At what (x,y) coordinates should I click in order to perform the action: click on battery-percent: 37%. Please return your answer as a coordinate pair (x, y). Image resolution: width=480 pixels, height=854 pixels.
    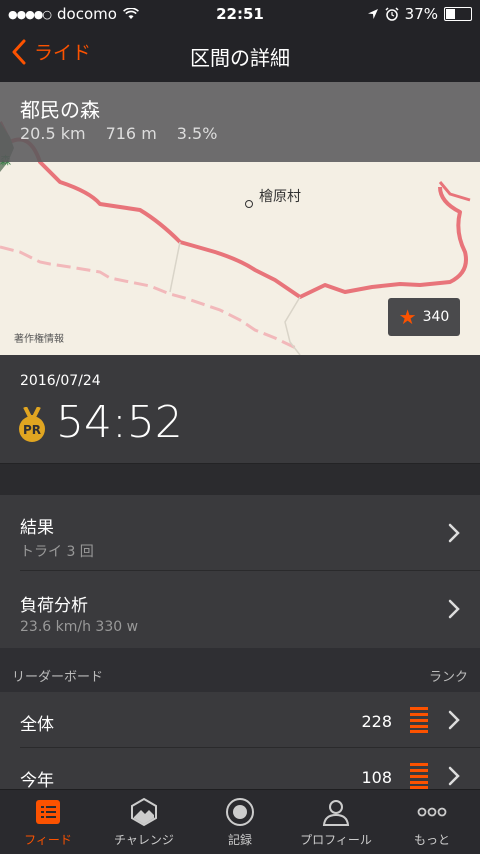
    Looking at the image, I should click on (421, 14).